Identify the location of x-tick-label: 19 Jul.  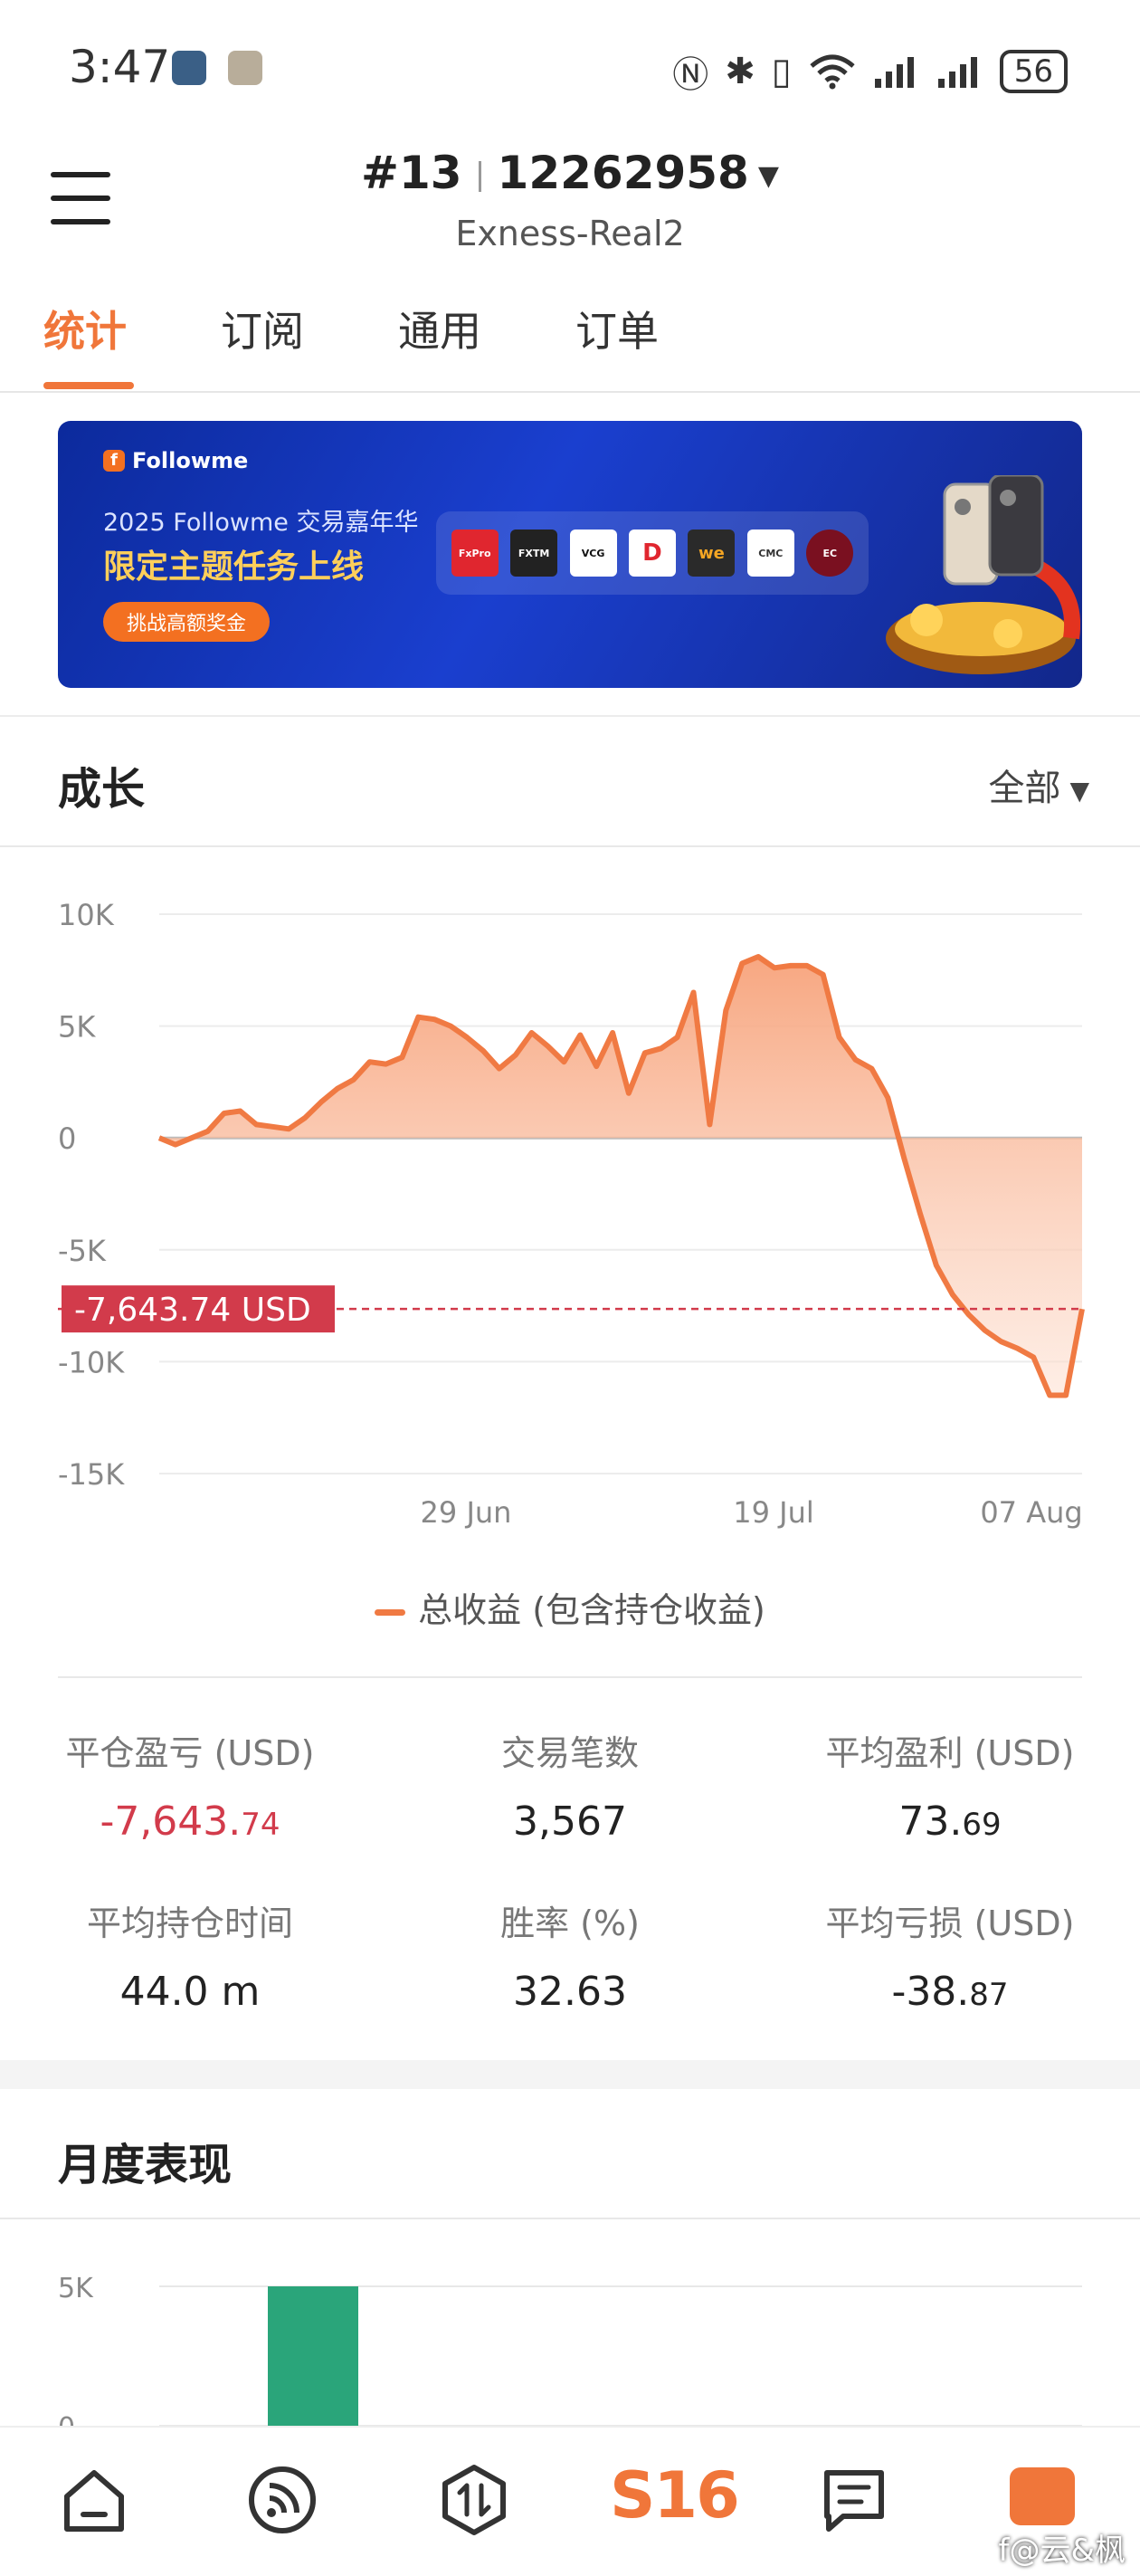
(774, 1512).